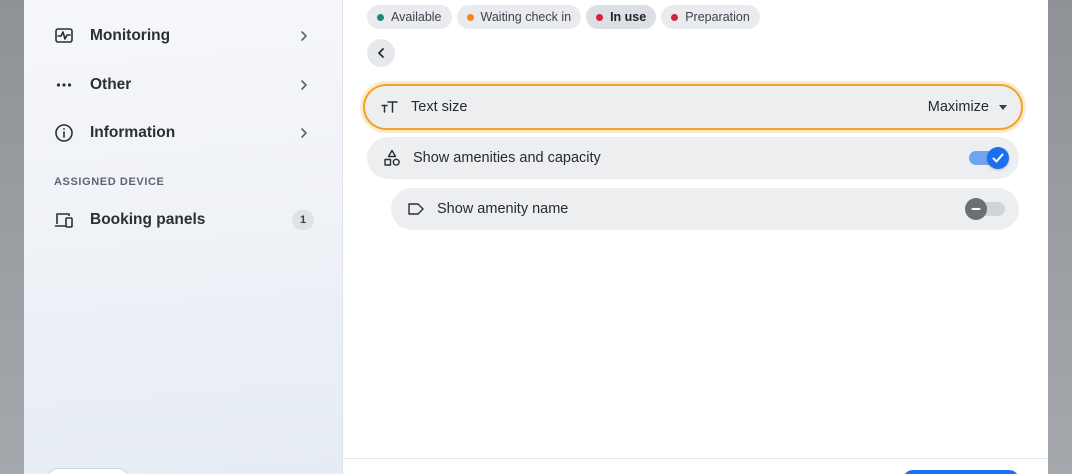 Image resolution: width=1072 pixels, height=474 pixels. I want to click on setting-label: Show amenity name, so click(503, 209).